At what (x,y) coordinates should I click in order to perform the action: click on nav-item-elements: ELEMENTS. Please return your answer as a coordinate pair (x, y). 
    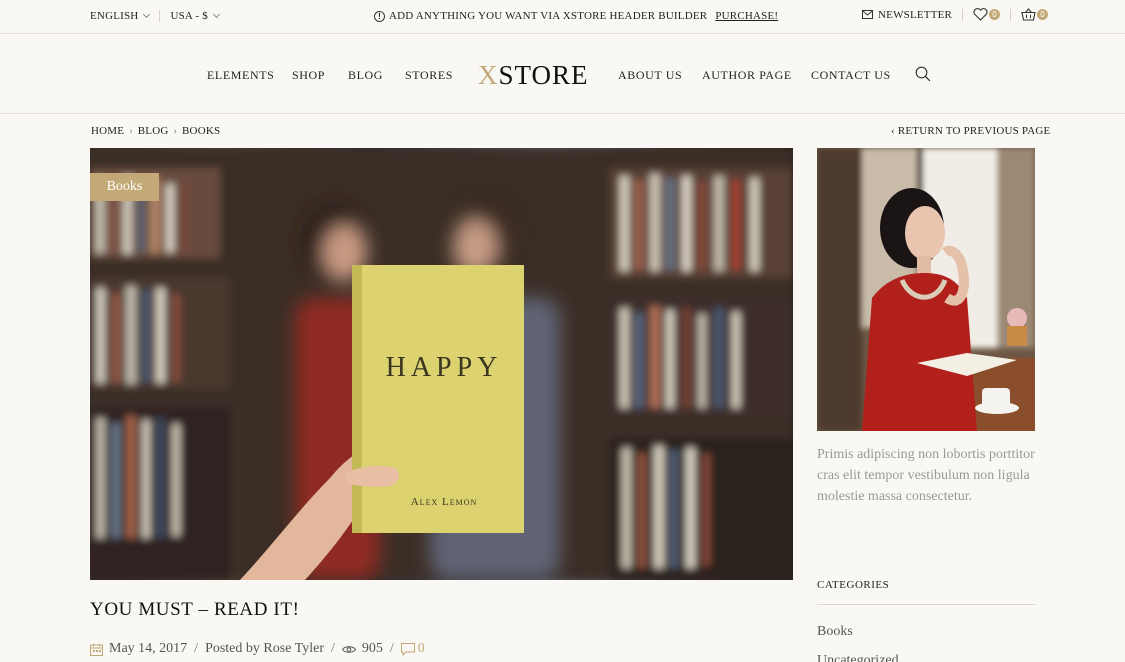
    Looking at the image, I should click on (240, 75).